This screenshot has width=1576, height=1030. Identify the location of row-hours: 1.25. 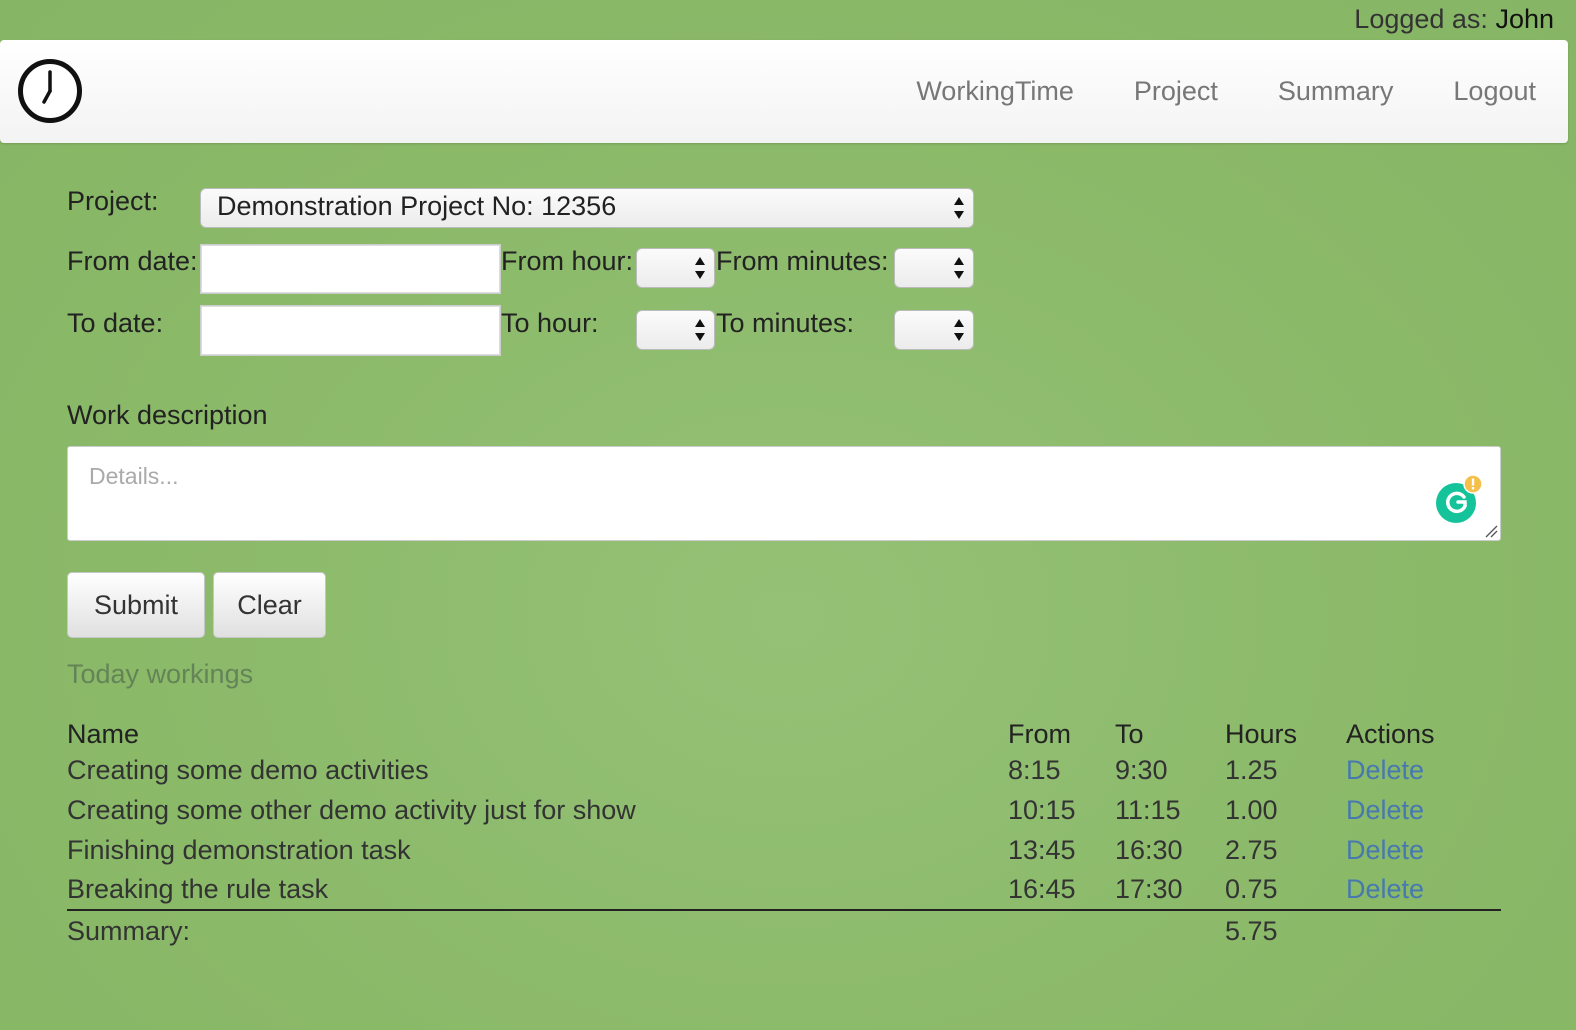
(1251, 769).